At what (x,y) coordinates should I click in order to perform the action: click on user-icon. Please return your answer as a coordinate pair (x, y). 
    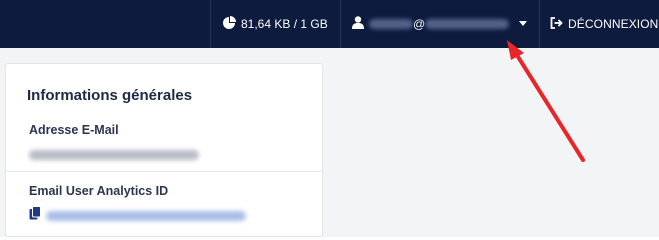
    Looking at the image, I should click on (358, 24).